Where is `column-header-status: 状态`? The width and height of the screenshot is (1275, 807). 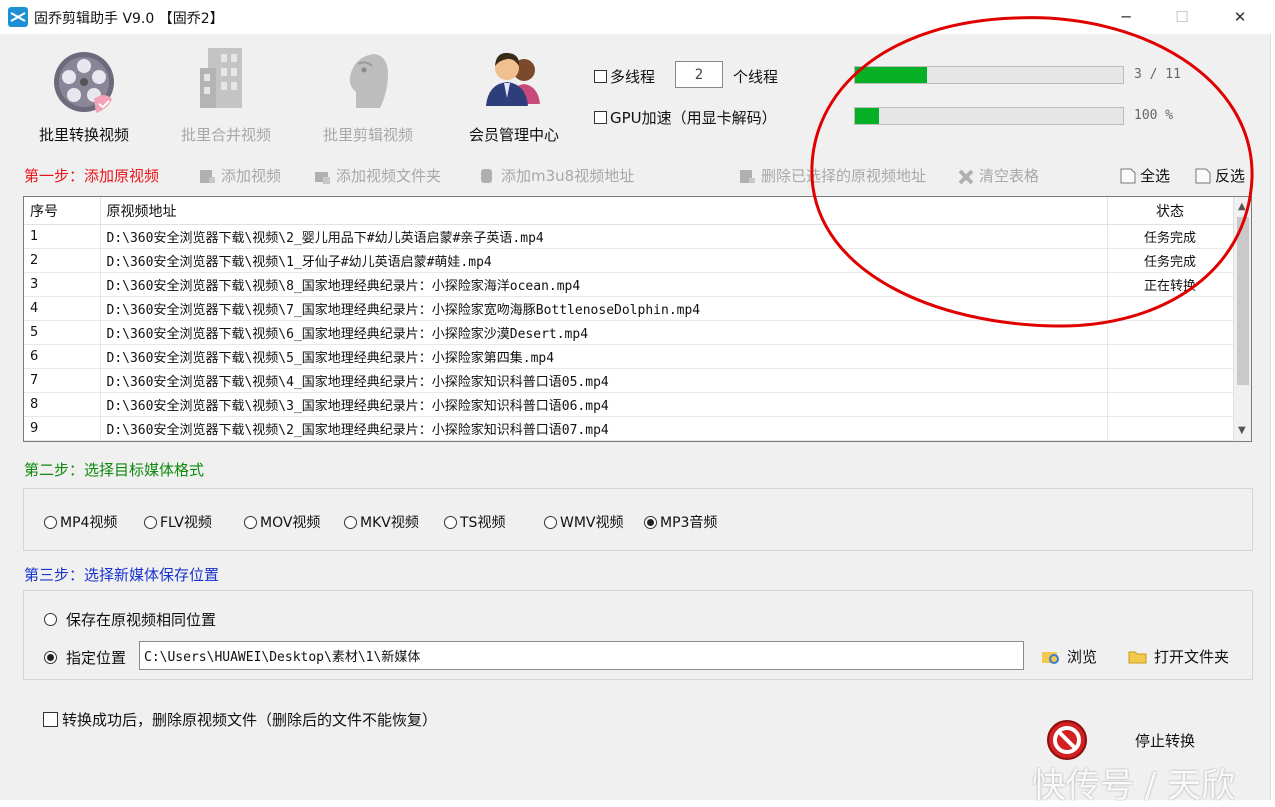 column-header-status: 状态 is located at coordinates (1170, 211).